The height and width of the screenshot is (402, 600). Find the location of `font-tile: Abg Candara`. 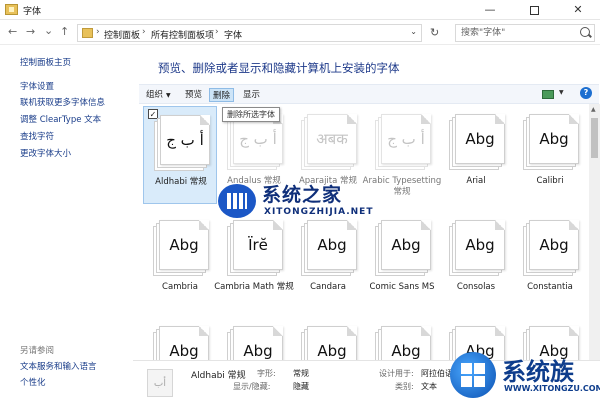

font-tile: Abg Candara is located at coordinates (328, 261).